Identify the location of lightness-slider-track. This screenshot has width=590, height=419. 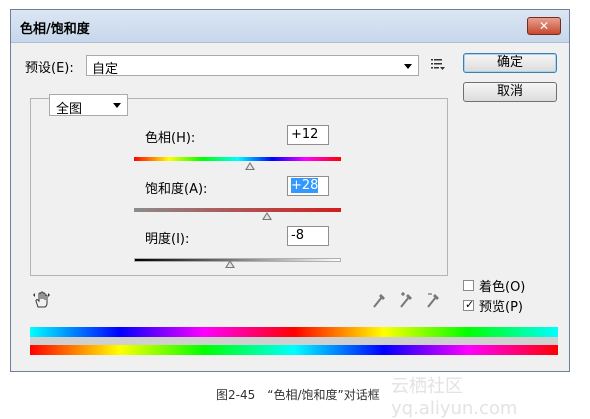
(237, 260).